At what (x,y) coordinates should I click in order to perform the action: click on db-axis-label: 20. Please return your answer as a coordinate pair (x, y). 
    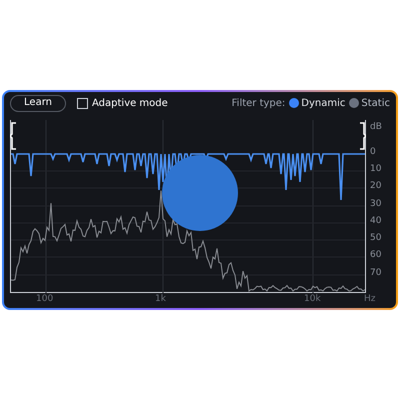
    Looking at the image, I should click on (376, 187).